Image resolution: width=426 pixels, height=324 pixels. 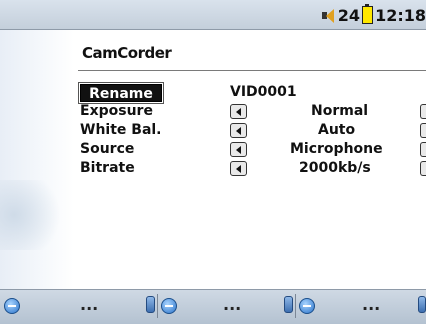 I want to click on setting-row-source: Source Microphone, so click(x=253, y=150).